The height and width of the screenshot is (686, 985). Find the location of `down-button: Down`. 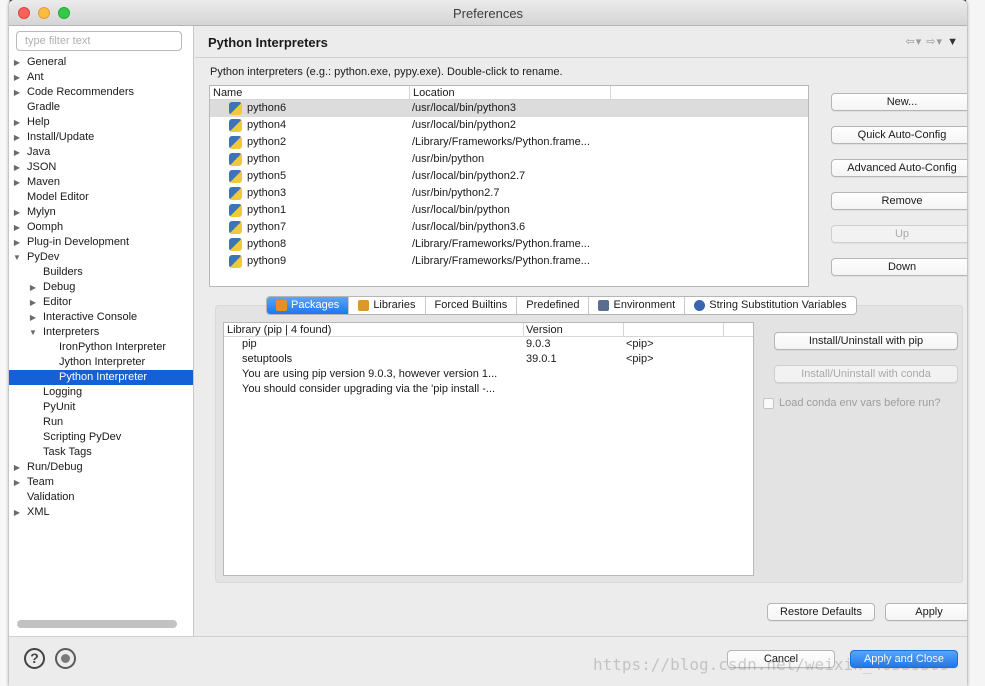

down-button: Down is located at coordinates (899, 267).